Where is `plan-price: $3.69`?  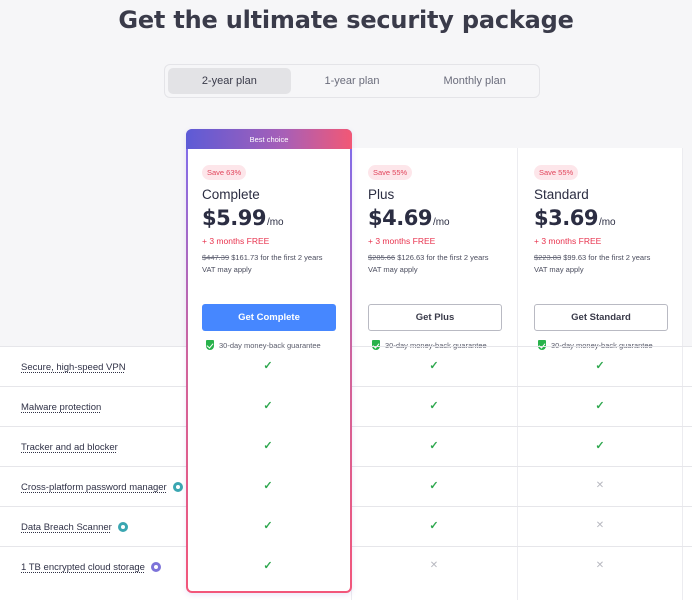 plan-price: $3.69 is located at coordinates (566, 218).